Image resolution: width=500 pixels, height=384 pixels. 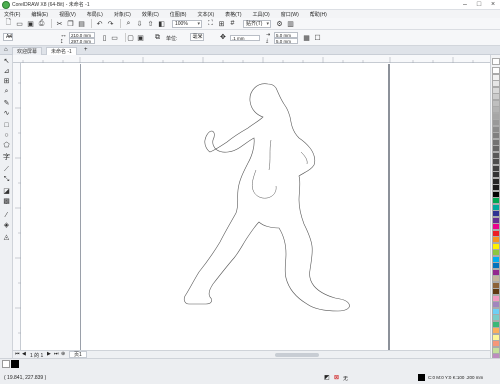 I want to click on portrait-icon: ▯, so click(x=104, y=37).